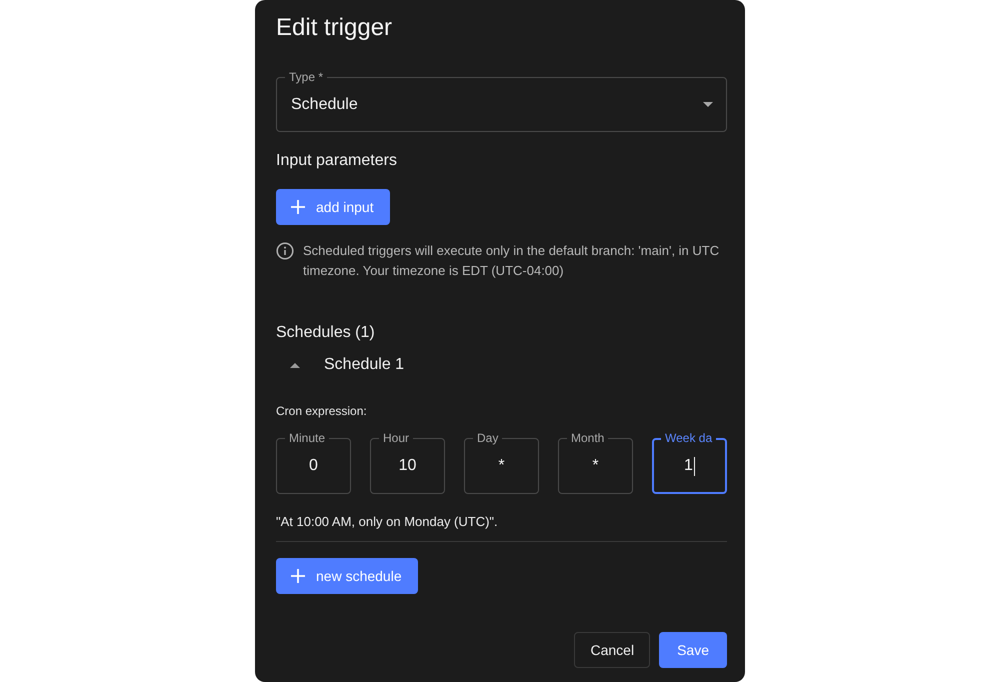  What do you see at coordinates (612, 650) in the screenshot?
I see `cancel-button: Cancel` at bounding box center [612, 650].